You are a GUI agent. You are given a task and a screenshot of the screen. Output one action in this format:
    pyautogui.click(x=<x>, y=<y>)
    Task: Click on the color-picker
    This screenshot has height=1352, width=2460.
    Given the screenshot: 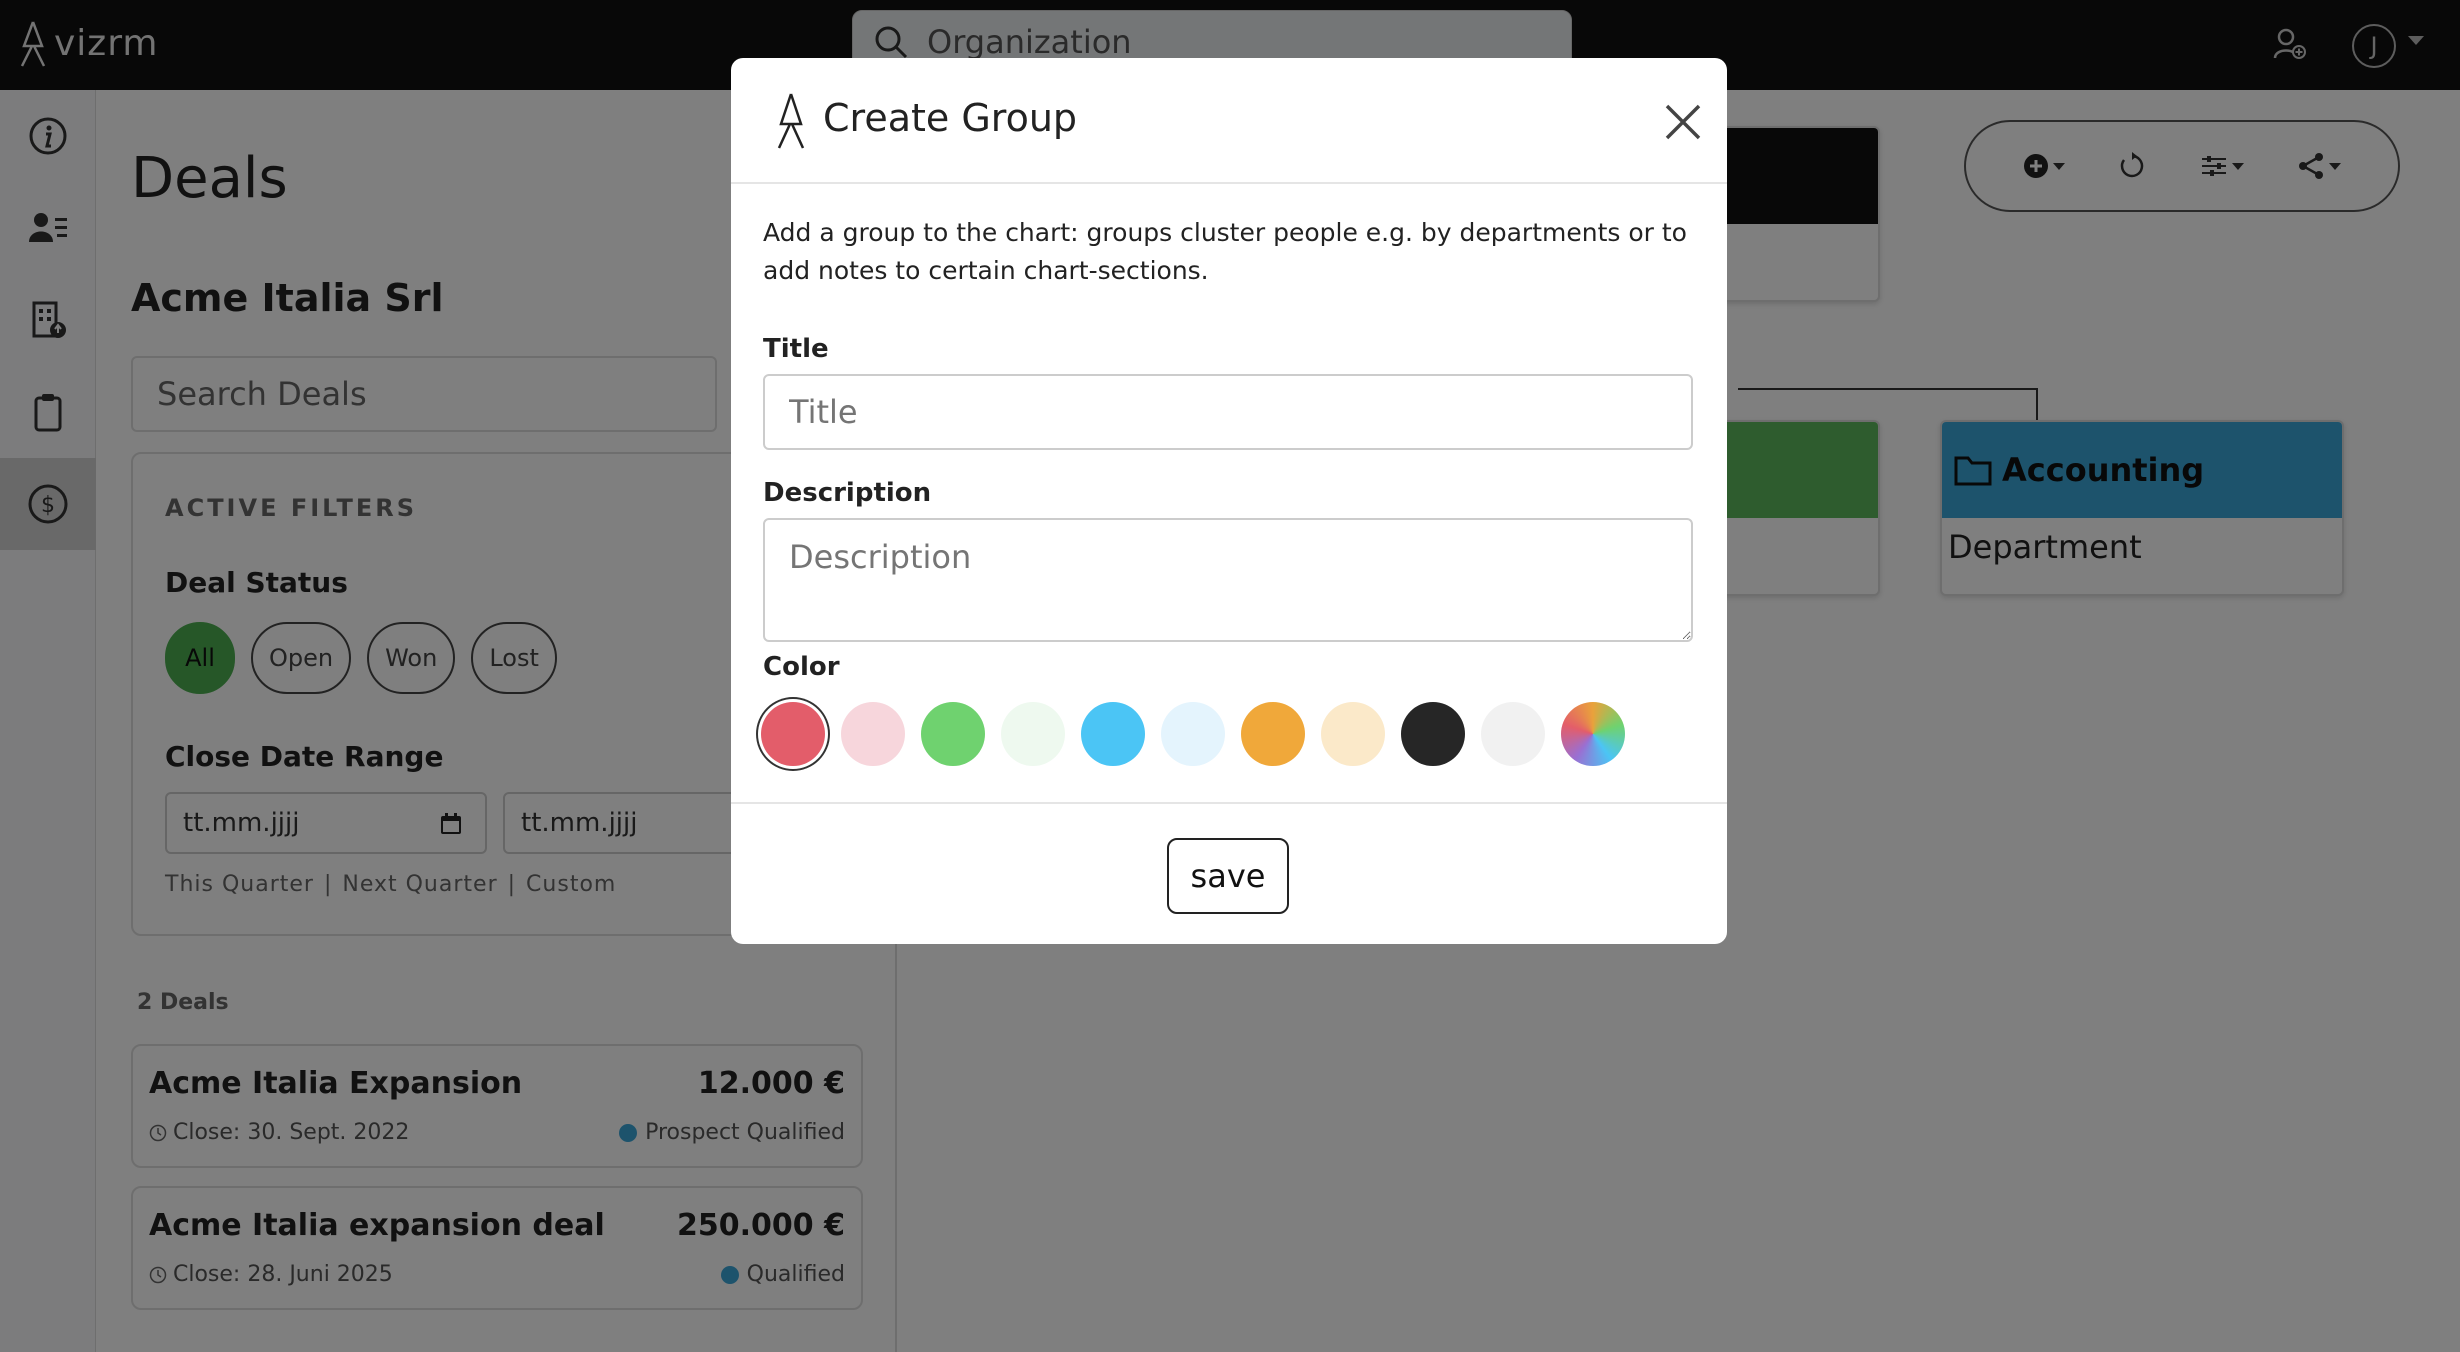 What is the action you would take?
    pyautogui.click(x=1193, y=734)
    